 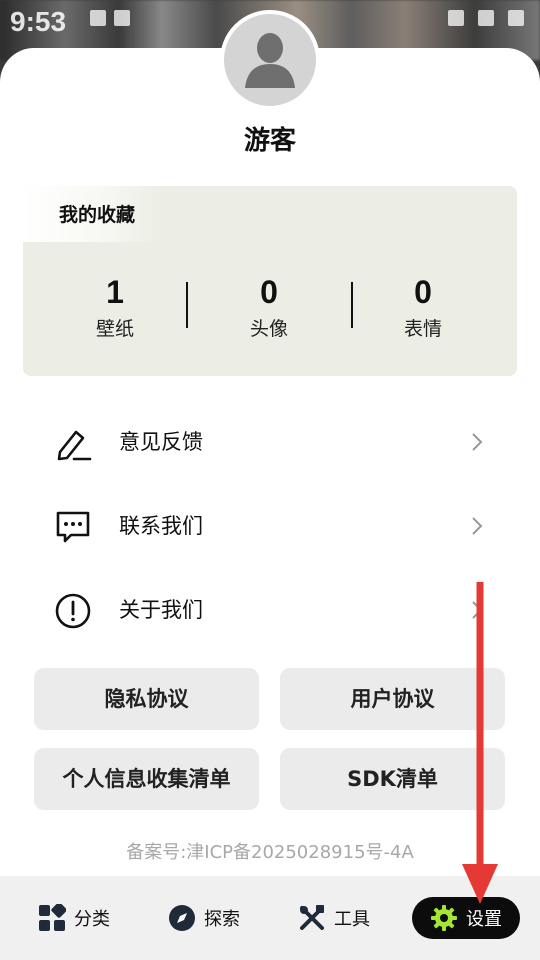 What do you see at coordinates (270, 610) in the screenshot?
I see `menu-item-about: 关于我们` at bounding box center [270, 610].